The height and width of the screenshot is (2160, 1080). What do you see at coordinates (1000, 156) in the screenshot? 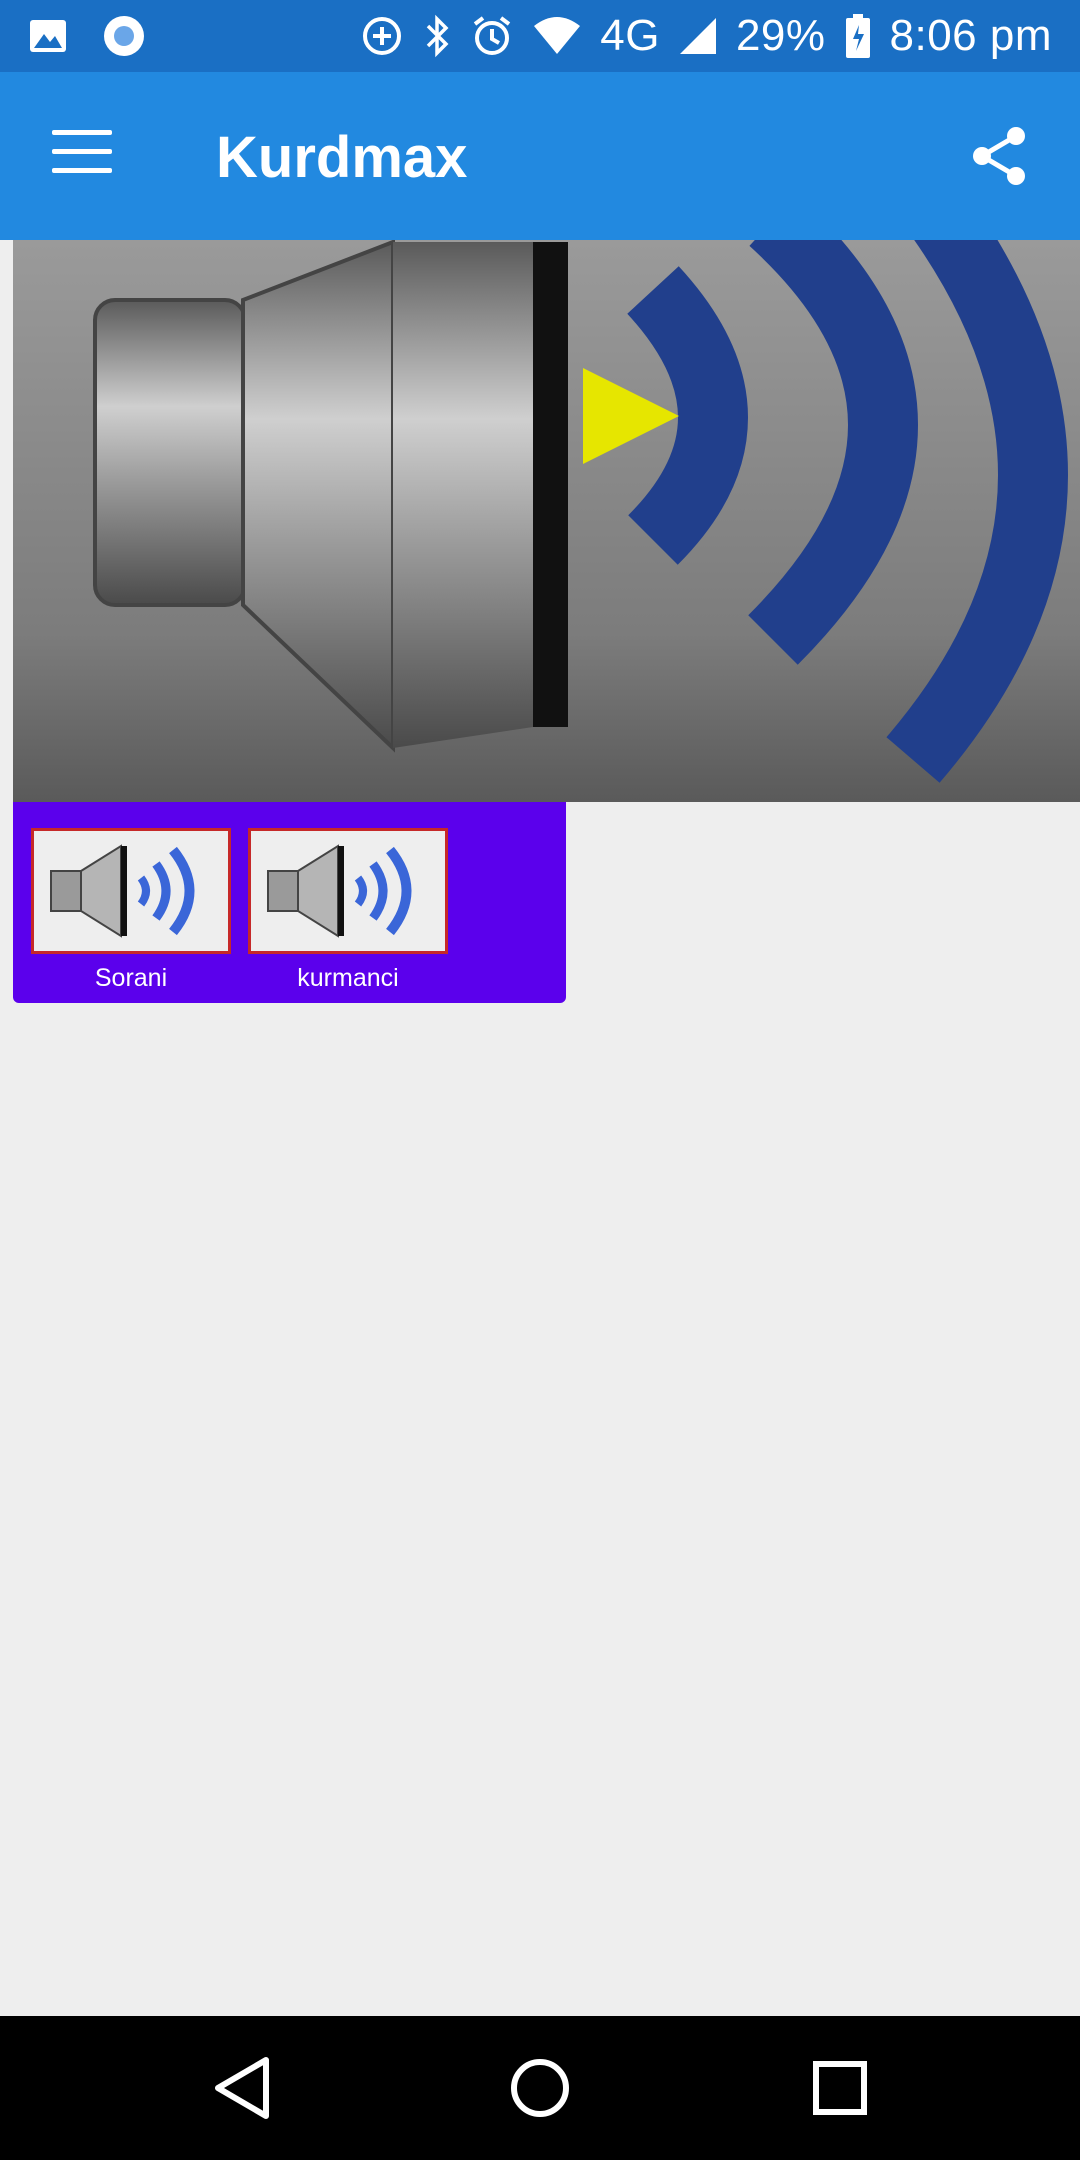
I see `share-icon` at bounding box center [1000, 156].